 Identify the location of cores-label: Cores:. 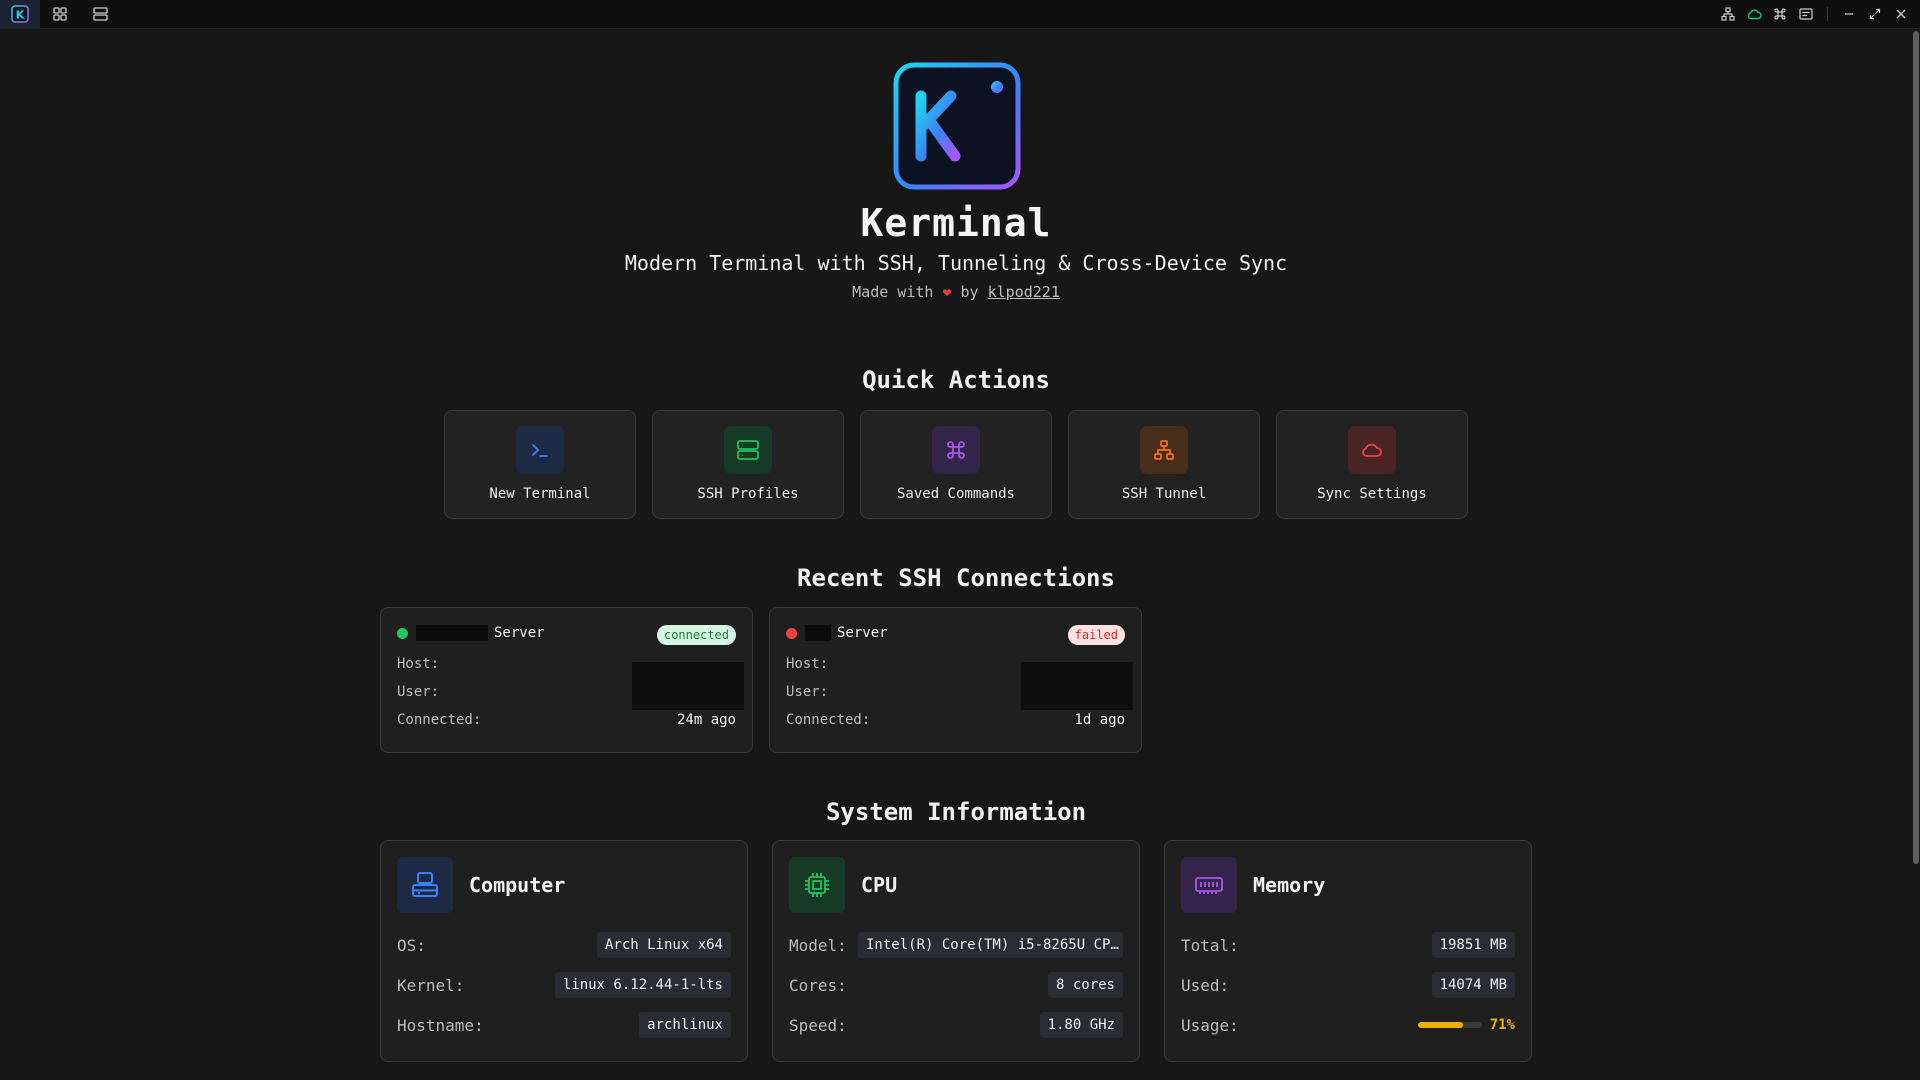
(818, 985).